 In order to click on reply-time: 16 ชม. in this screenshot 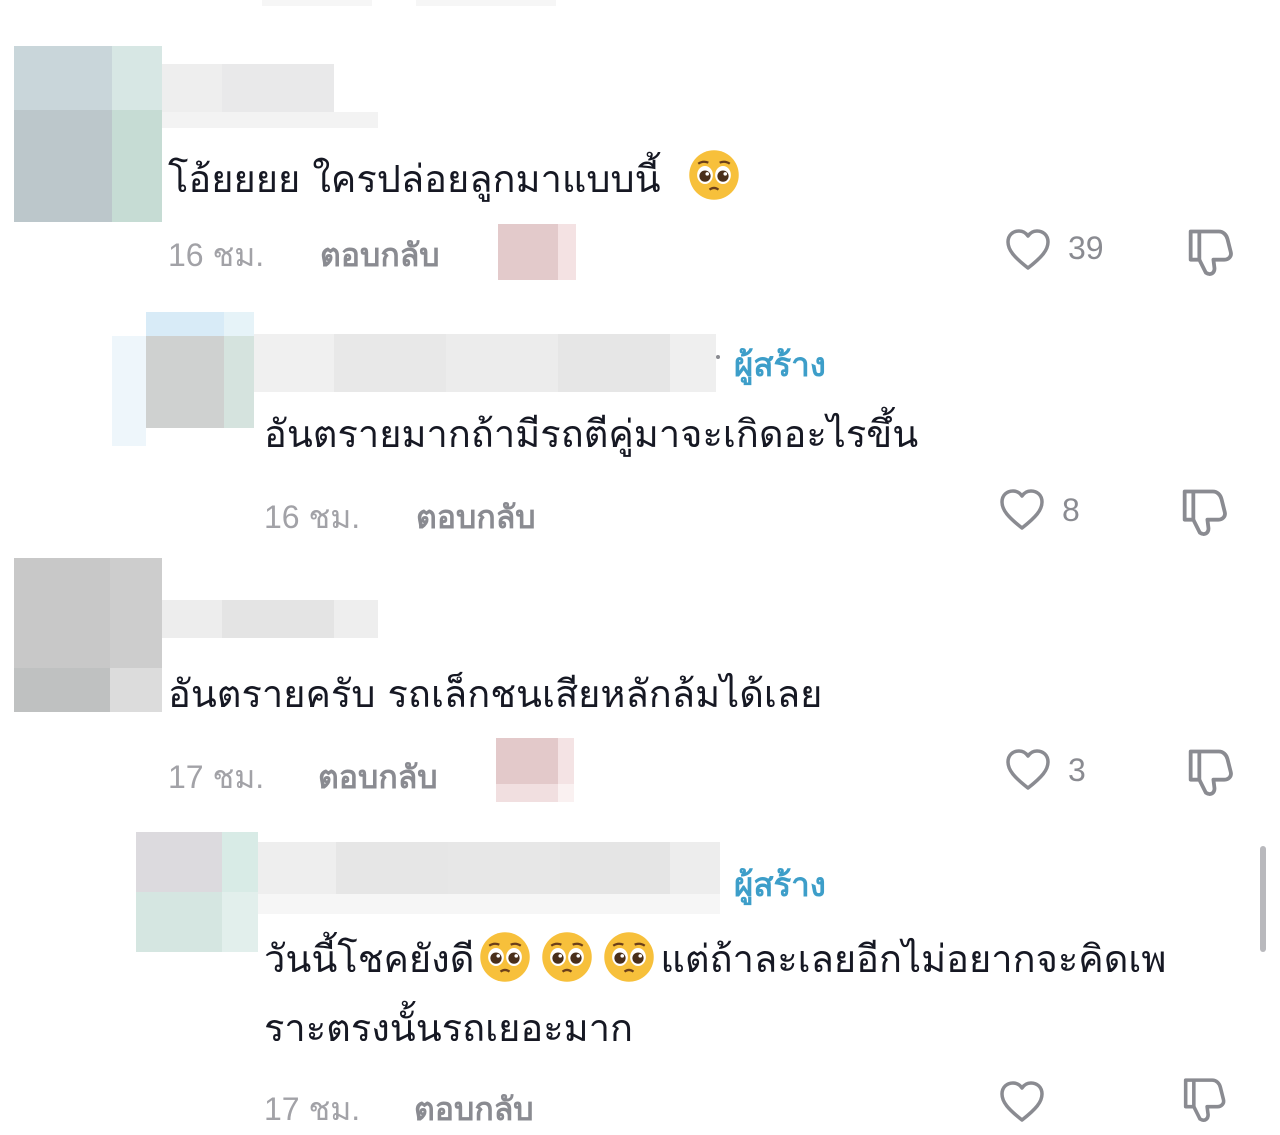, I will do `click(312, 517)`.